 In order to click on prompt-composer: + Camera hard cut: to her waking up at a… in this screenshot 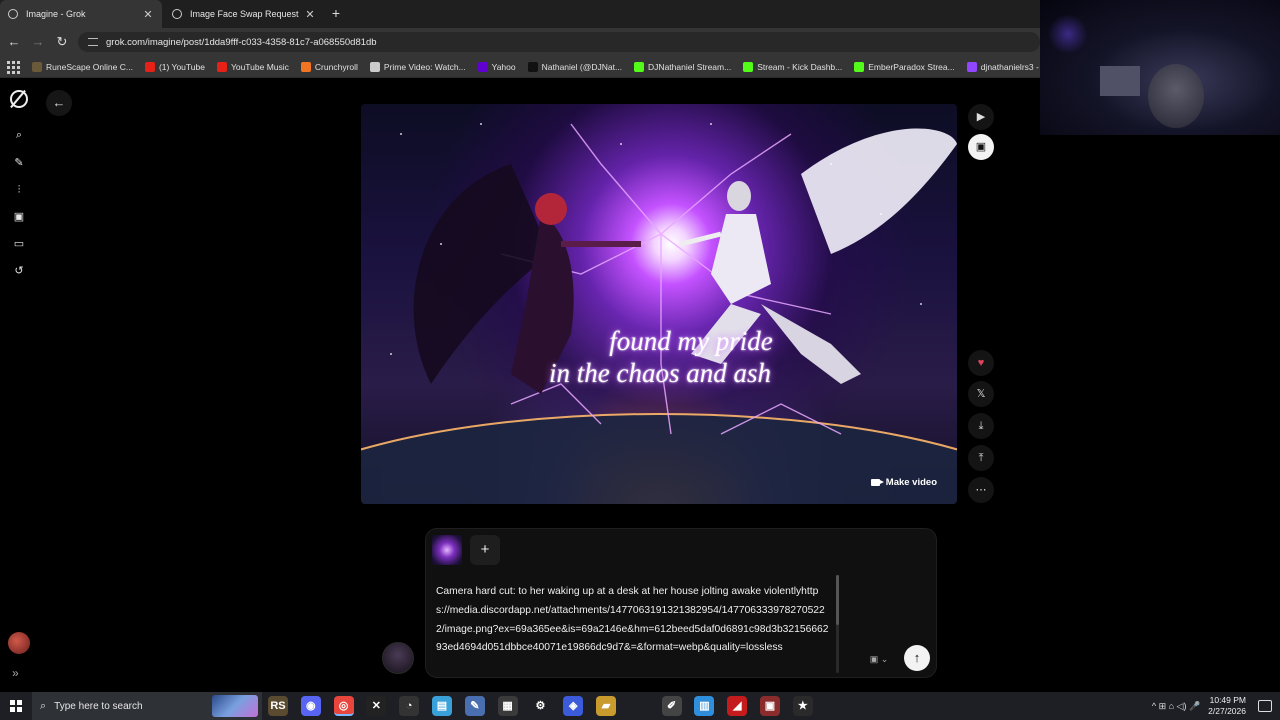, I will do `click(681, 603)`.